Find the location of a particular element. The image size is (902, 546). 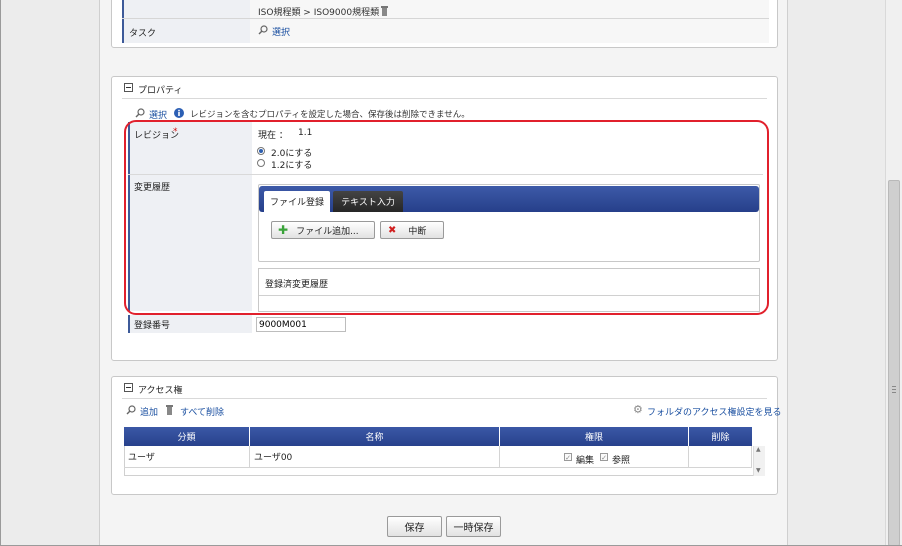

temp-save-button: 一時保存 is located at coordinates (473, 526).